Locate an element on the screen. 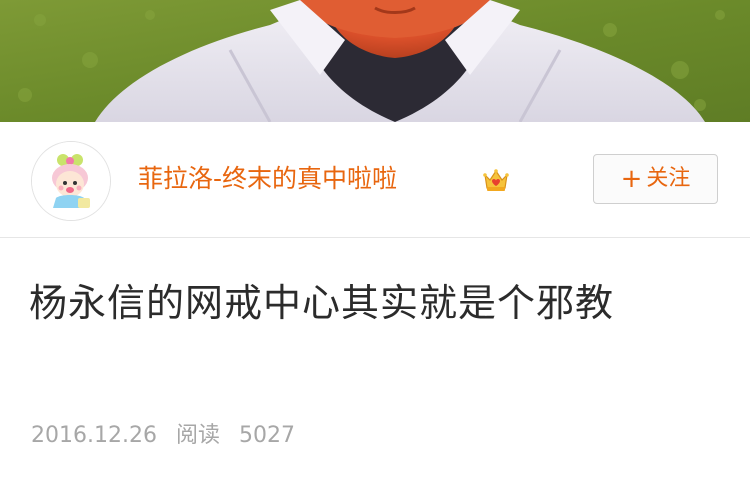  follow-button: + 关注 is located at coordinates (655, 179).